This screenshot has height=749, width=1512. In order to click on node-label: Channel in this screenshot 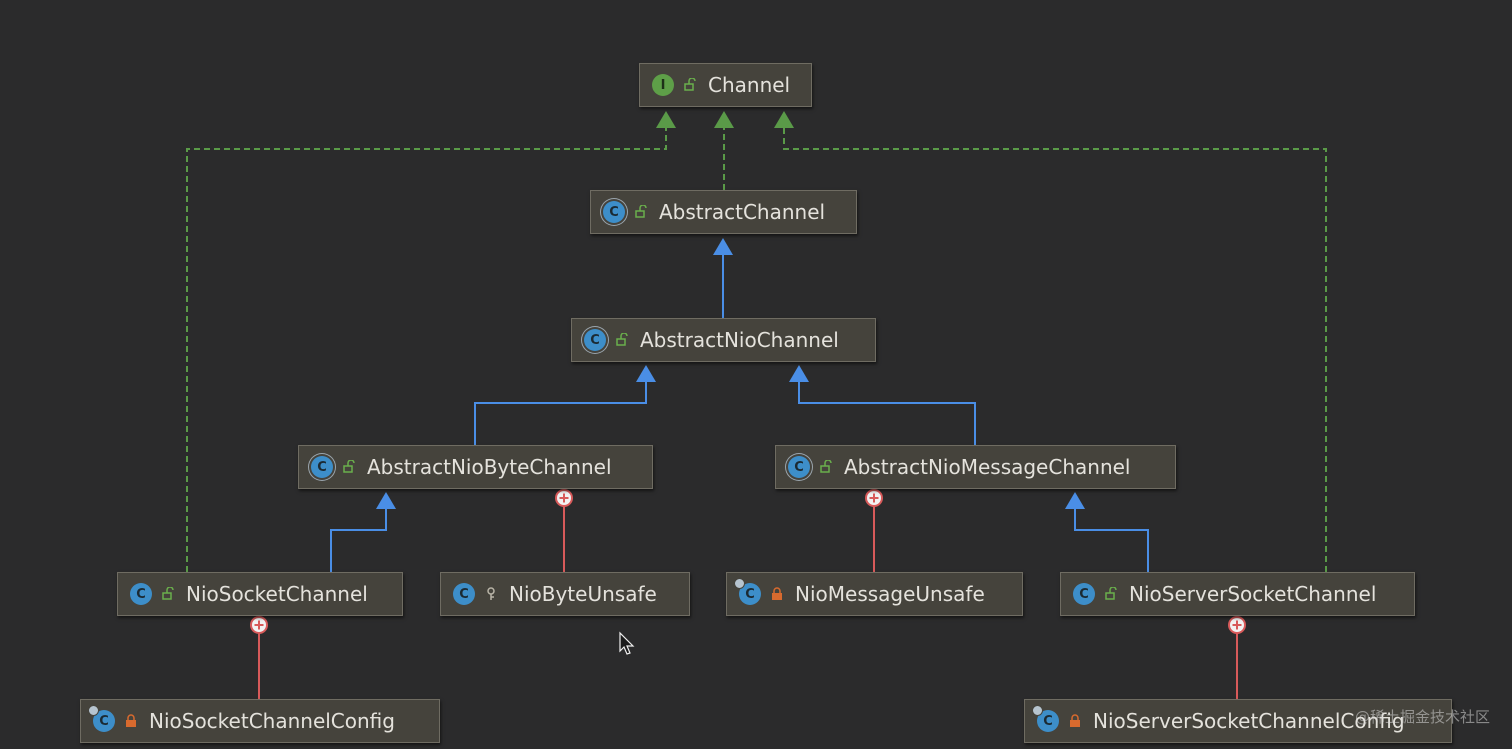, I will do `click(749, 85)`.